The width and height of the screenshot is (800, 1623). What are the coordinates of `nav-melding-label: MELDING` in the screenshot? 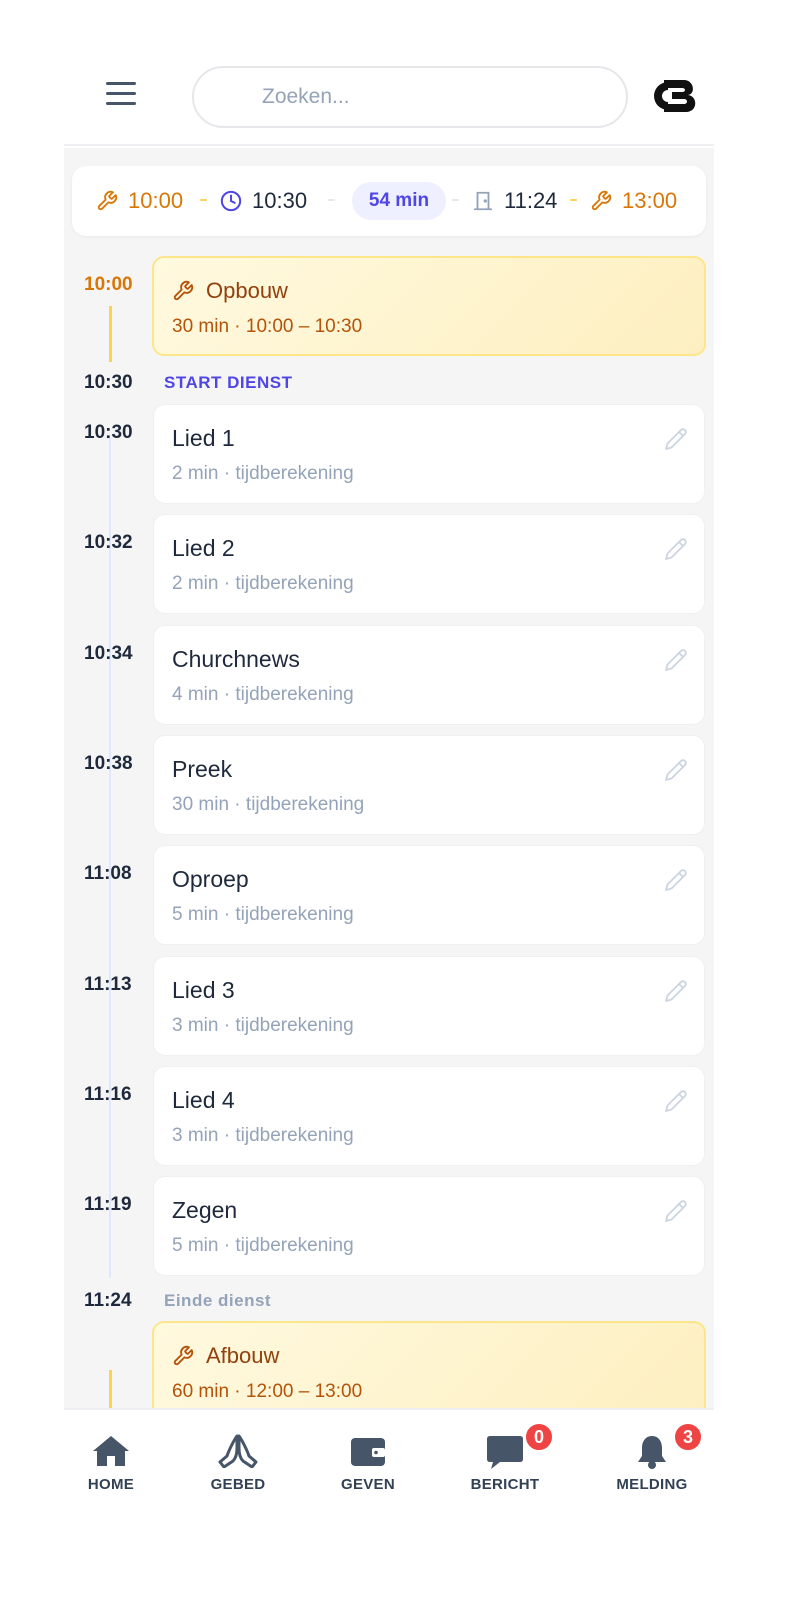 It's located at (652, 1484).